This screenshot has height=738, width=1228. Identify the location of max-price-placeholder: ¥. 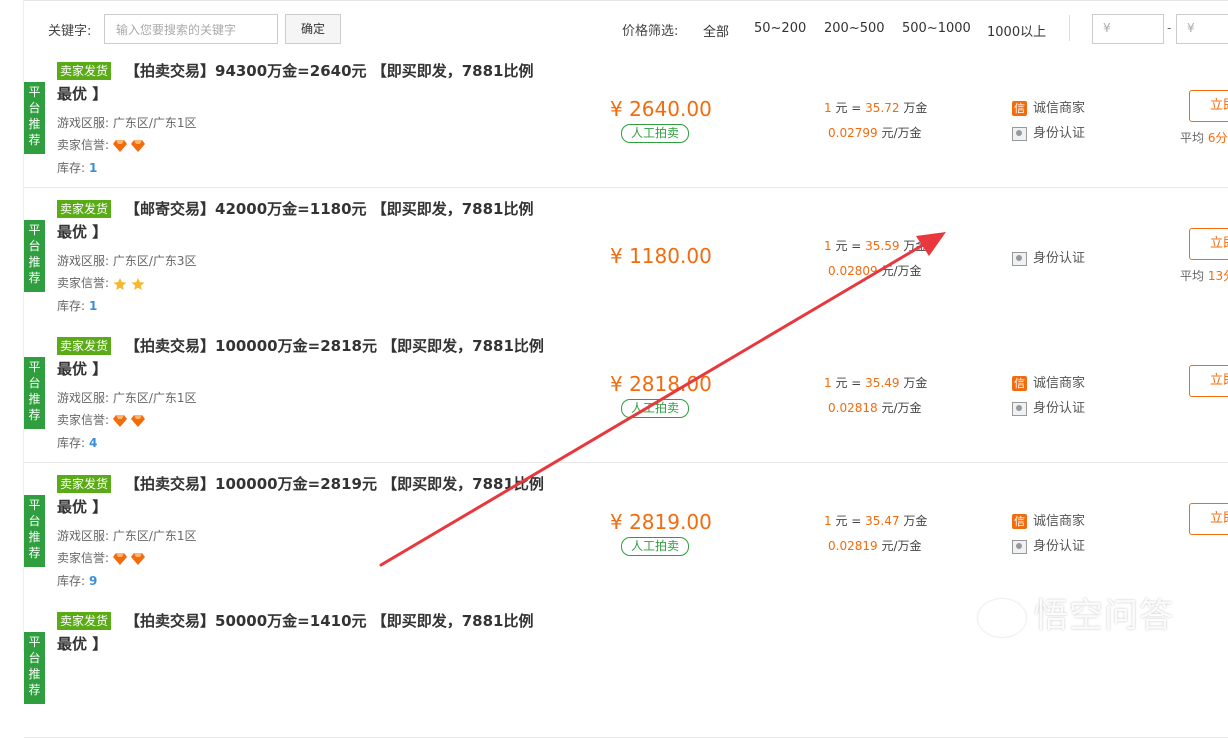
(1191, 28).